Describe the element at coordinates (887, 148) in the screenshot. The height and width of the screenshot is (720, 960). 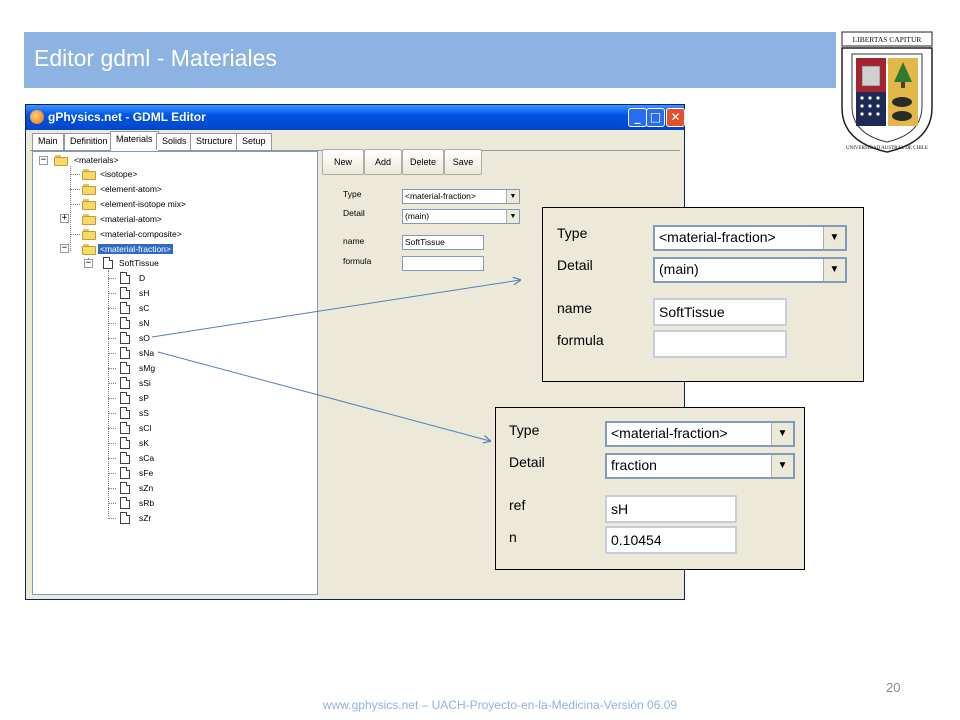
I see `seal-ring-text: UNIVERSIDAD AUSTRAL DE CHILE` at that location.